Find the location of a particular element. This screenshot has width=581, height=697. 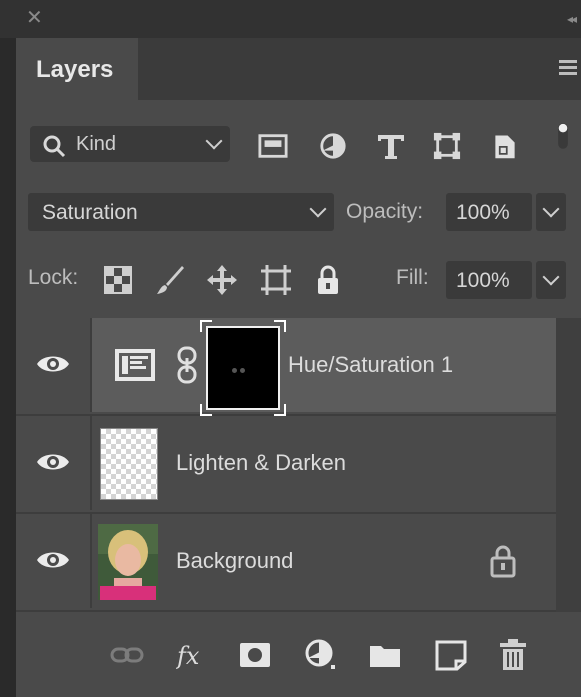

mask-link-icon is located at coordinates (187, 365).